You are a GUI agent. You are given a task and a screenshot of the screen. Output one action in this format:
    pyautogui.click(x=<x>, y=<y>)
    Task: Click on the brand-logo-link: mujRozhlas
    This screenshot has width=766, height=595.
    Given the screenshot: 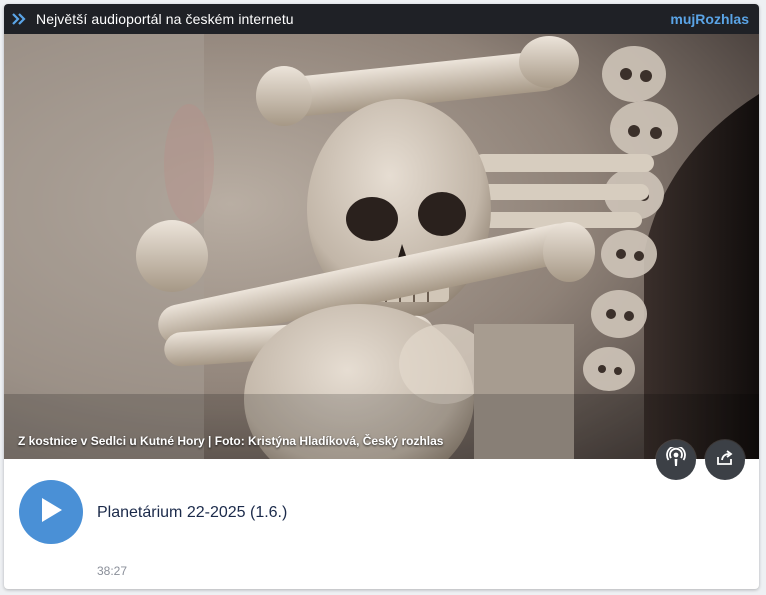 What is the action you would take?
    pyautogui.click(x=709, y=19)
    